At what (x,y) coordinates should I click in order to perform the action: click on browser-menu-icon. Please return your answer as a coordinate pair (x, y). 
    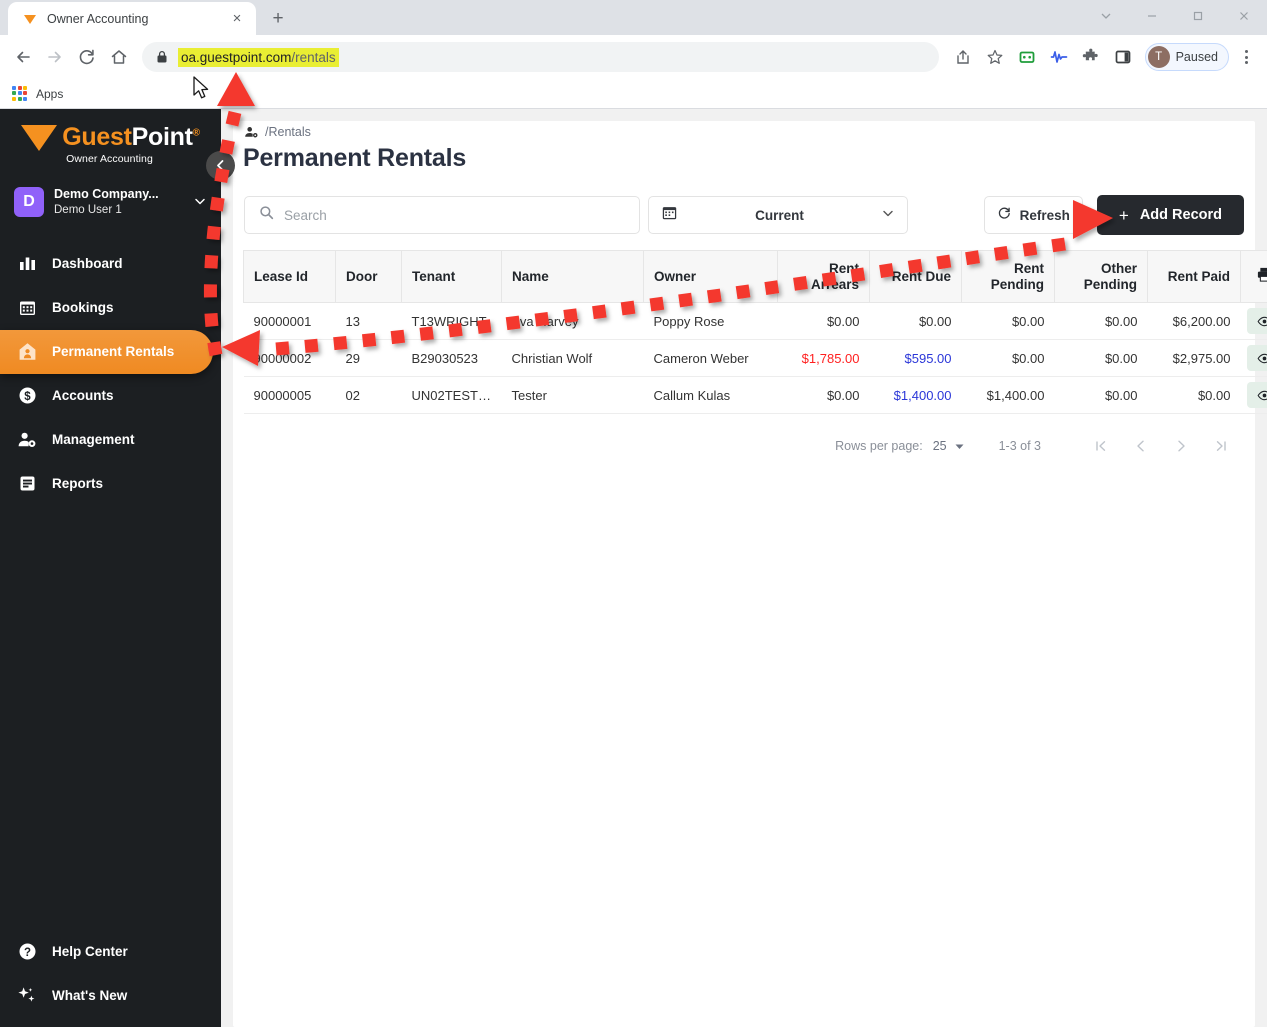
    Looking at the image, I should click on (1246, 57).